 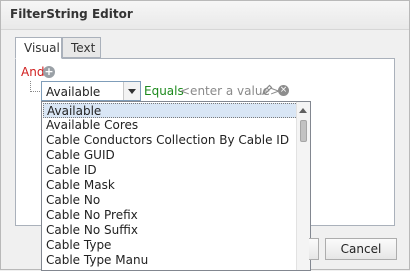 What do you see at coordinates (42, 48) in the screenshot?
I see `tab-label: Visual` at bounding box center [42, 48].